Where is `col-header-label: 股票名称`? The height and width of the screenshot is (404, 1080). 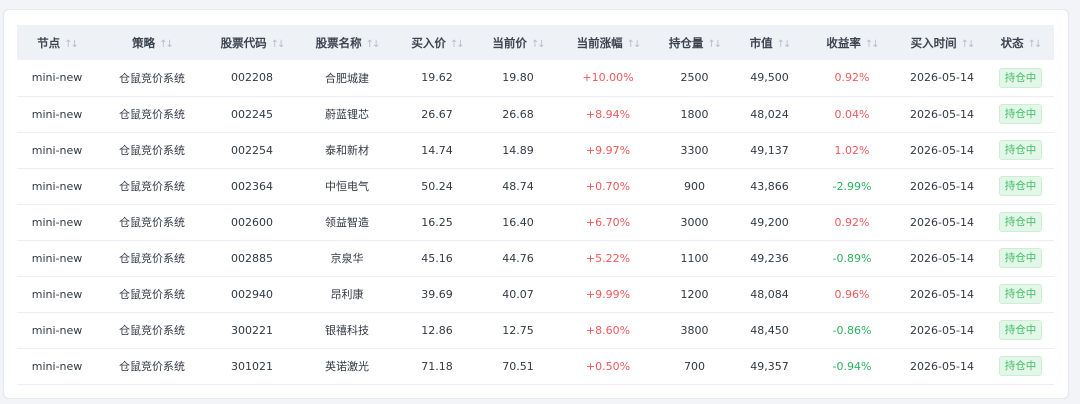
col-header-label: 股票名称 is located at coordinates (338, 42).